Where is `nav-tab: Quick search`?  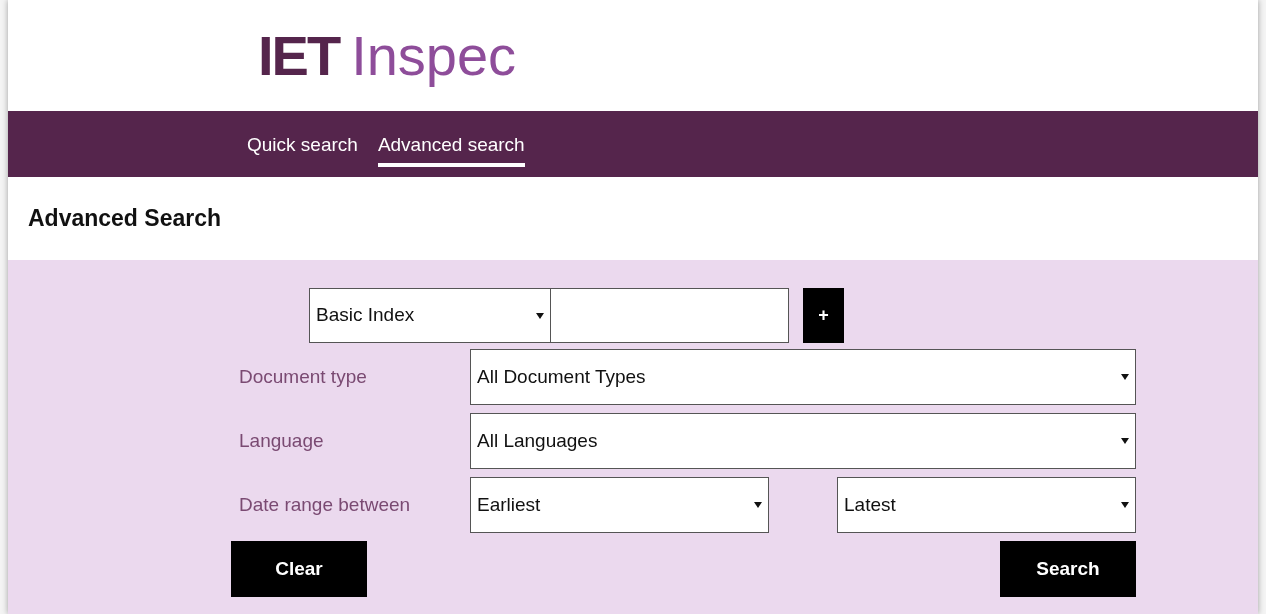
nav-tab: Quick search is located at coordinates (302, 144).